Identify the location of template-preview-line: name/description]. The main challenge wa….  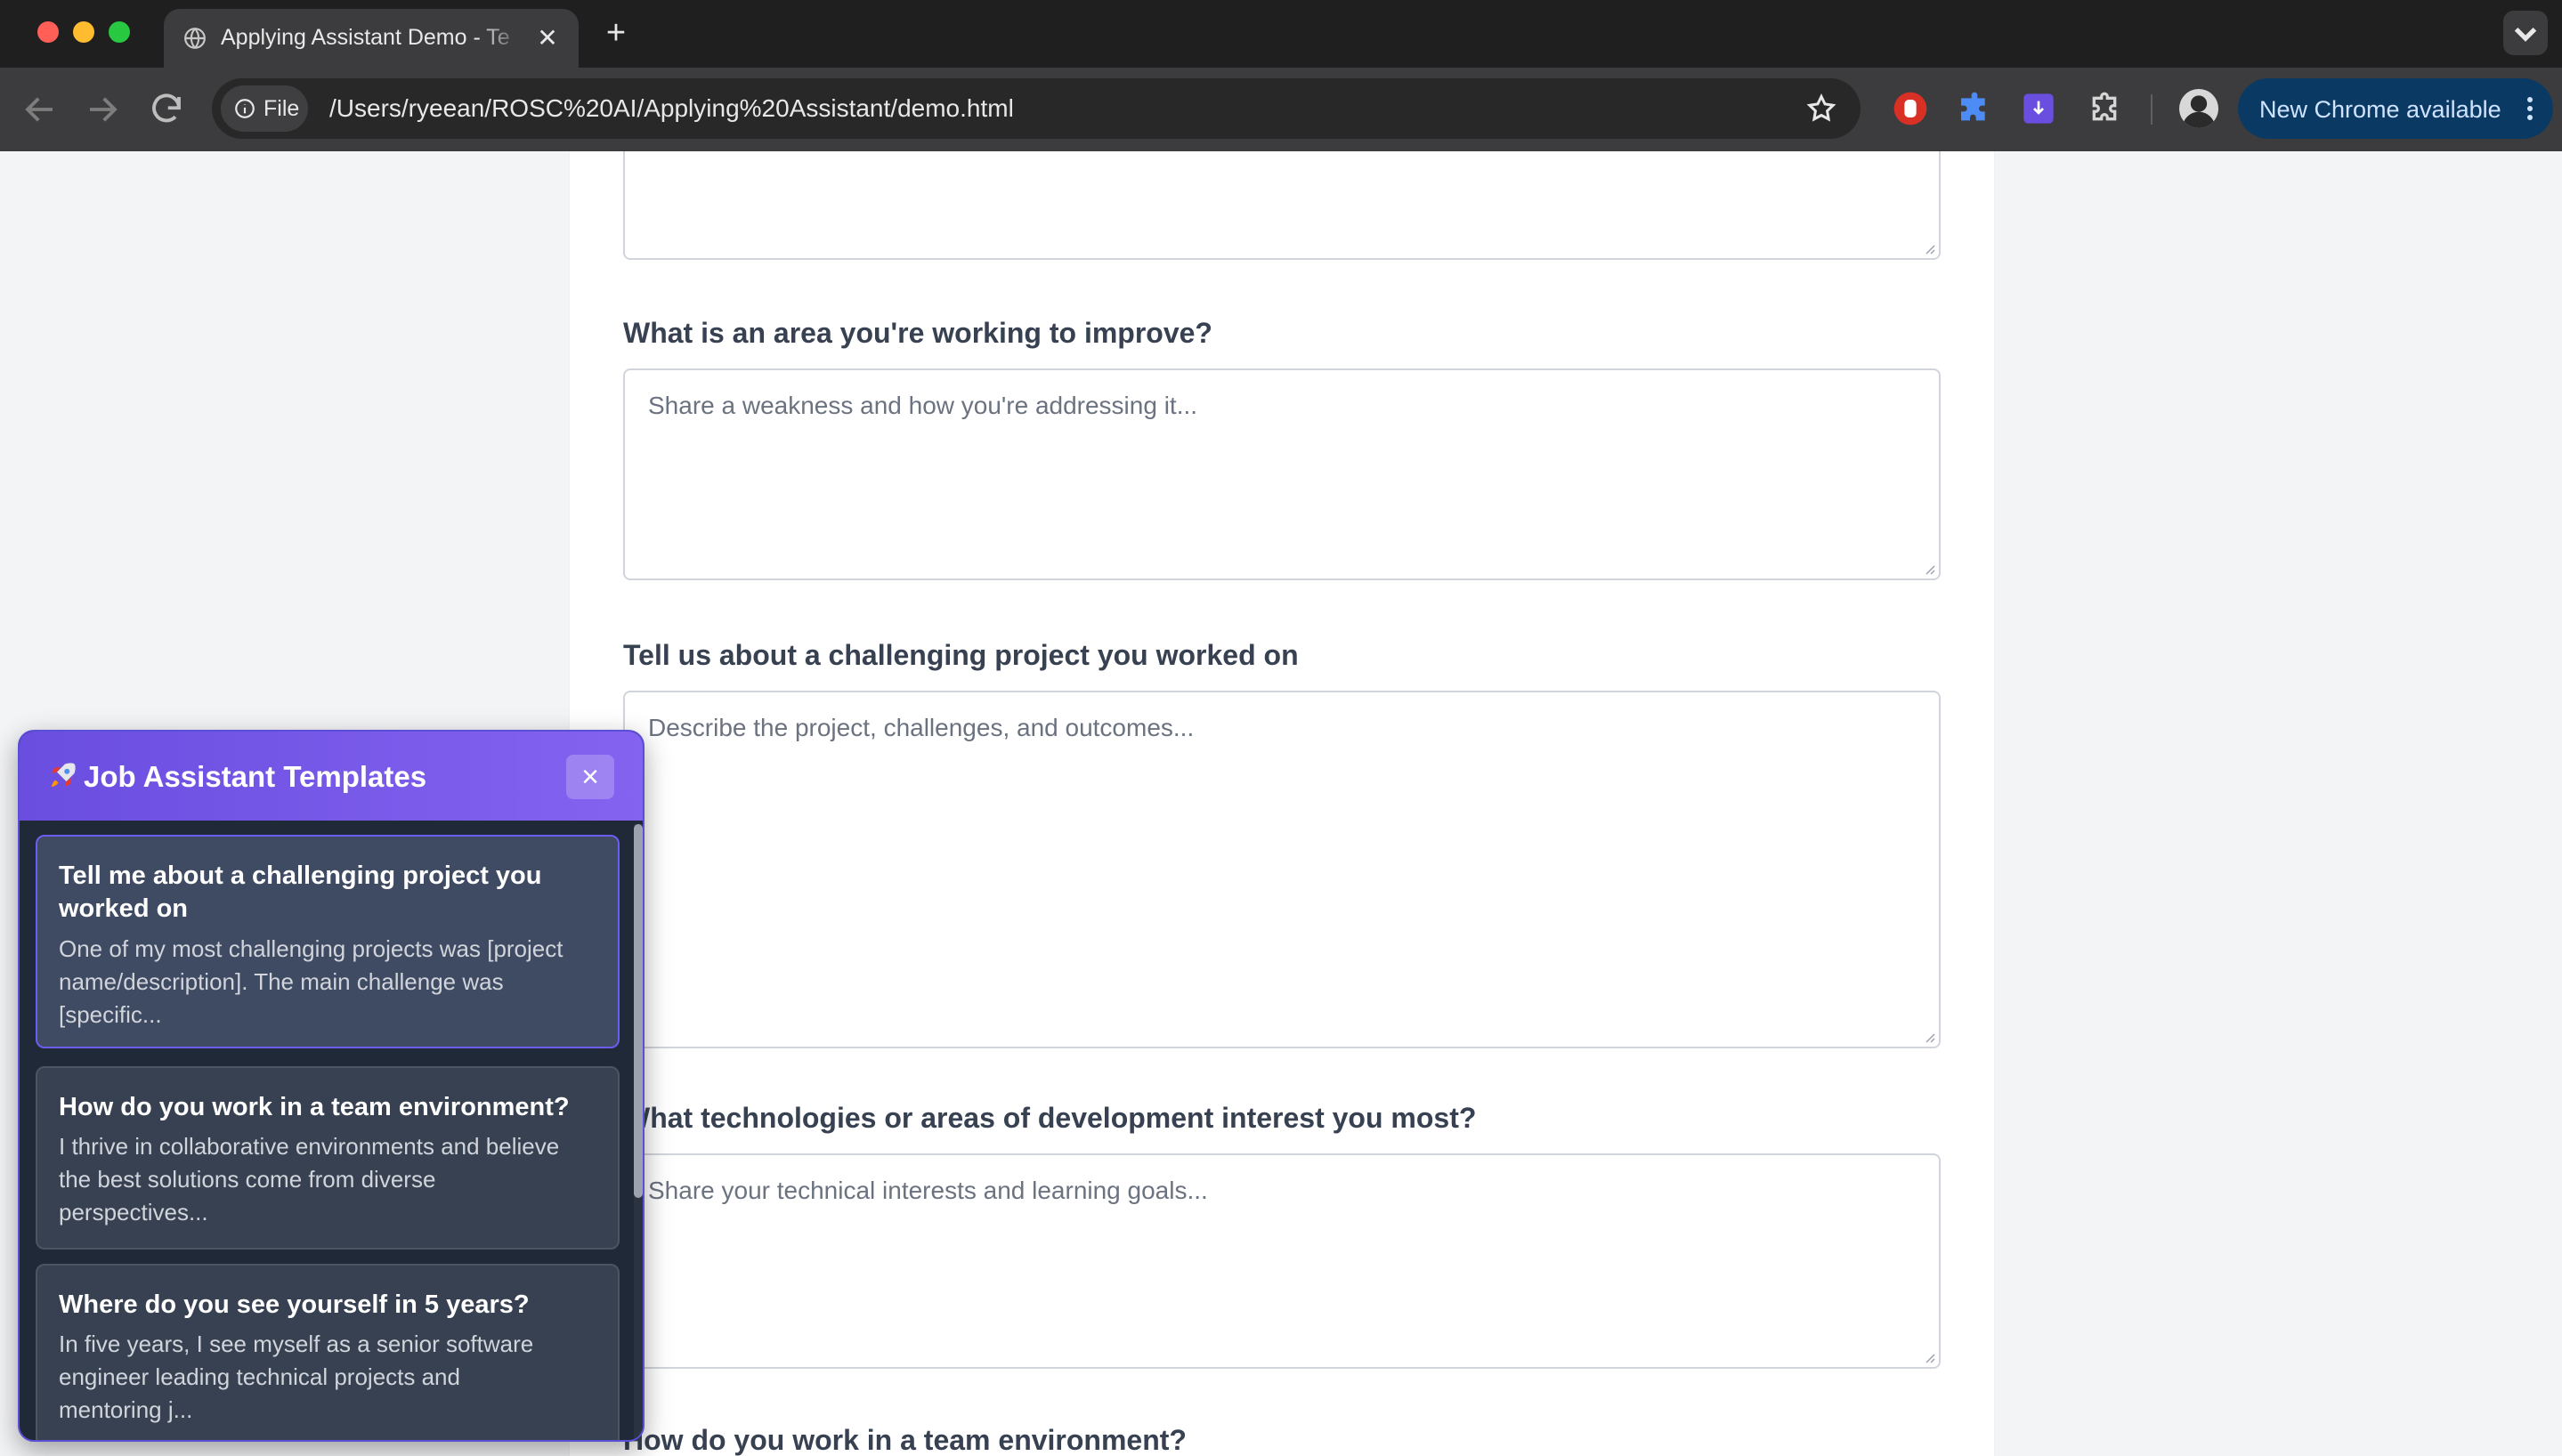
(281, 981).